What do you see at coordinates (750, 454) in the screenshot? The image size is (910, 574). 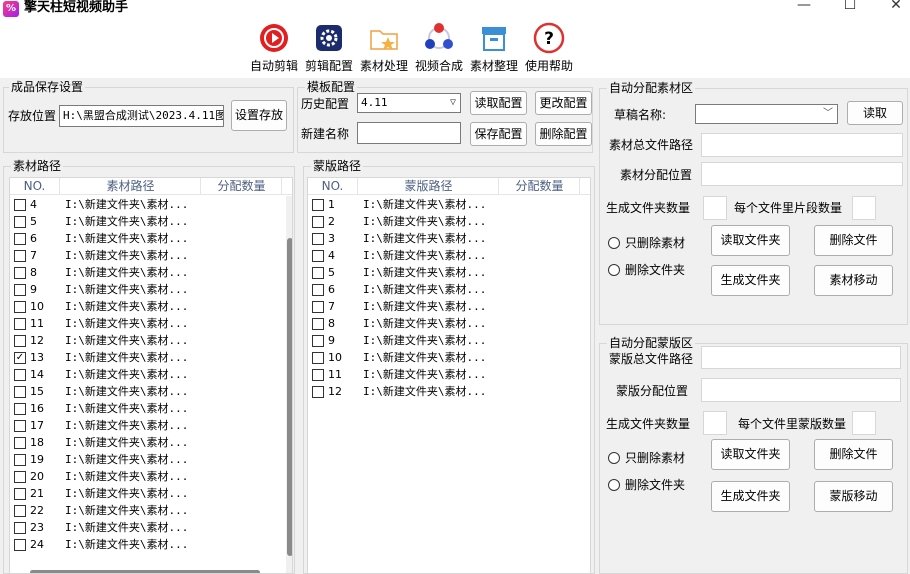 I see `template-read-folder-button: 读取文件夹` at bounding box center [750, 454].